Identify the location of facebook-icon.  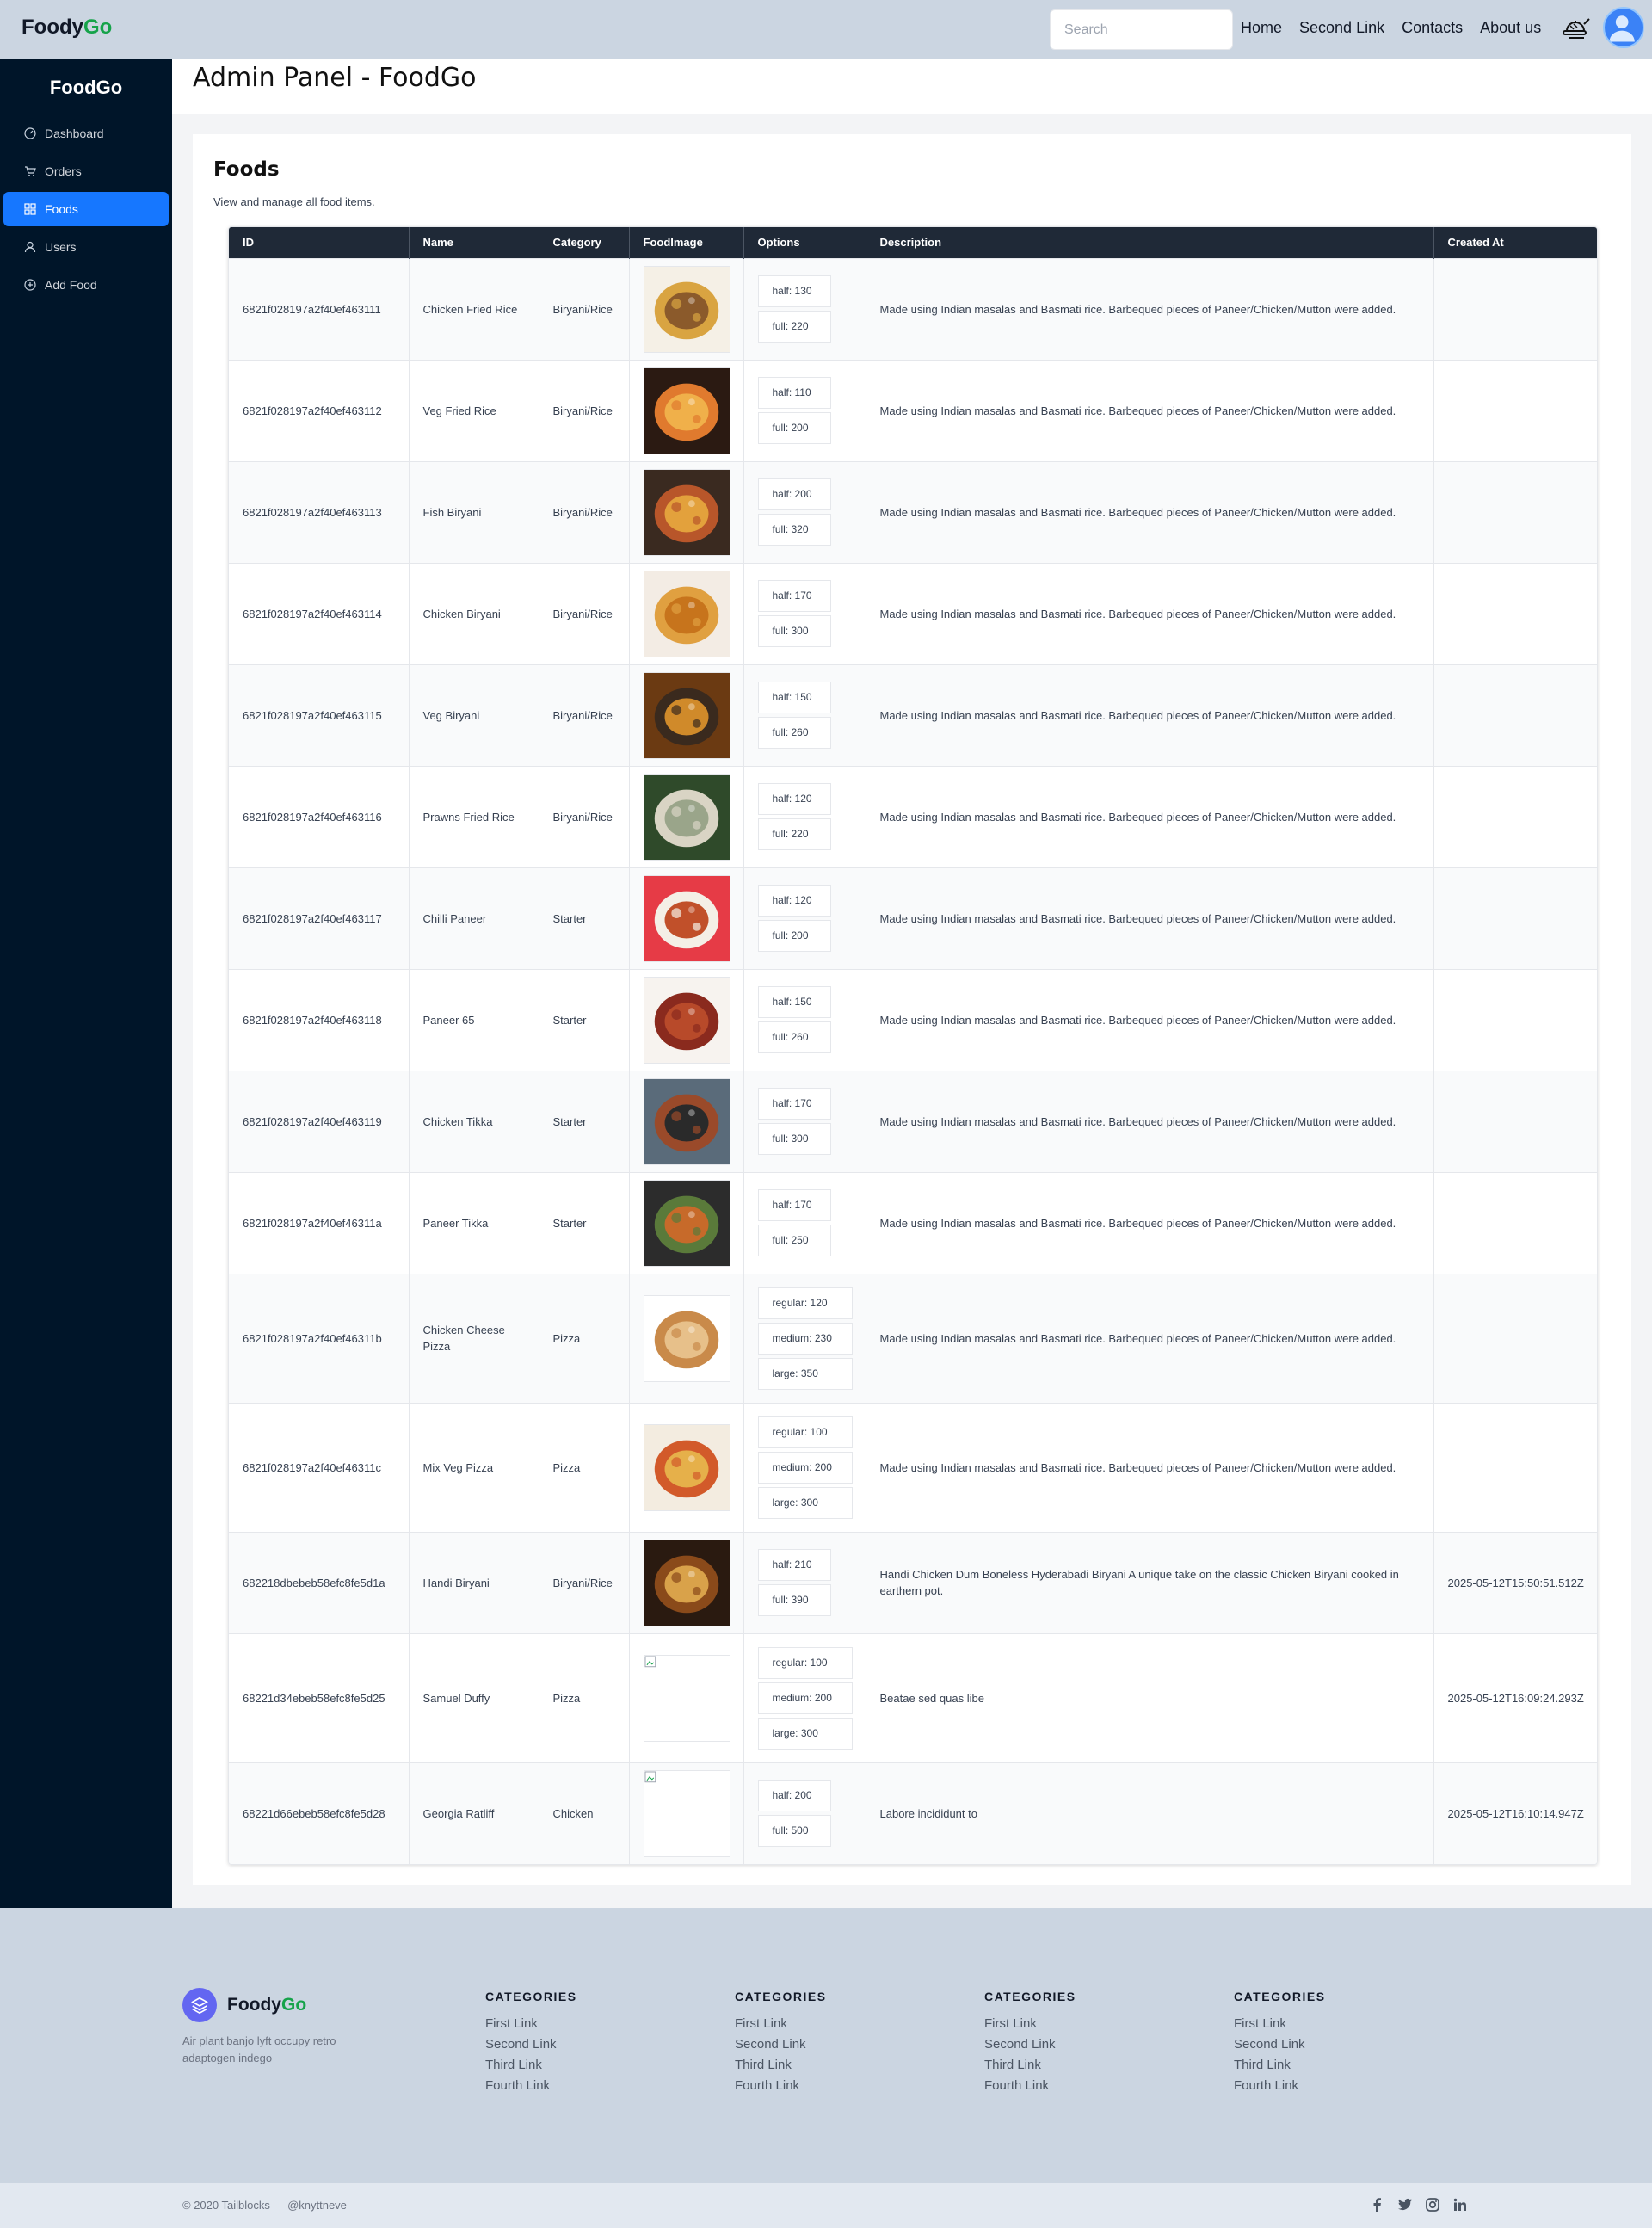
(1377, 2205).